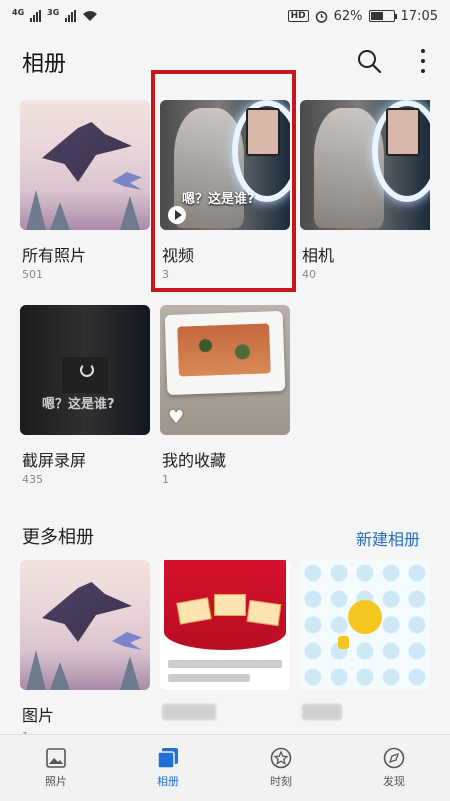 This screenshot has width=450, height=801. What do you see at coordinates (382, 16) in the screenshot?
I see `battery-icon` at bounding box center [382, 16].